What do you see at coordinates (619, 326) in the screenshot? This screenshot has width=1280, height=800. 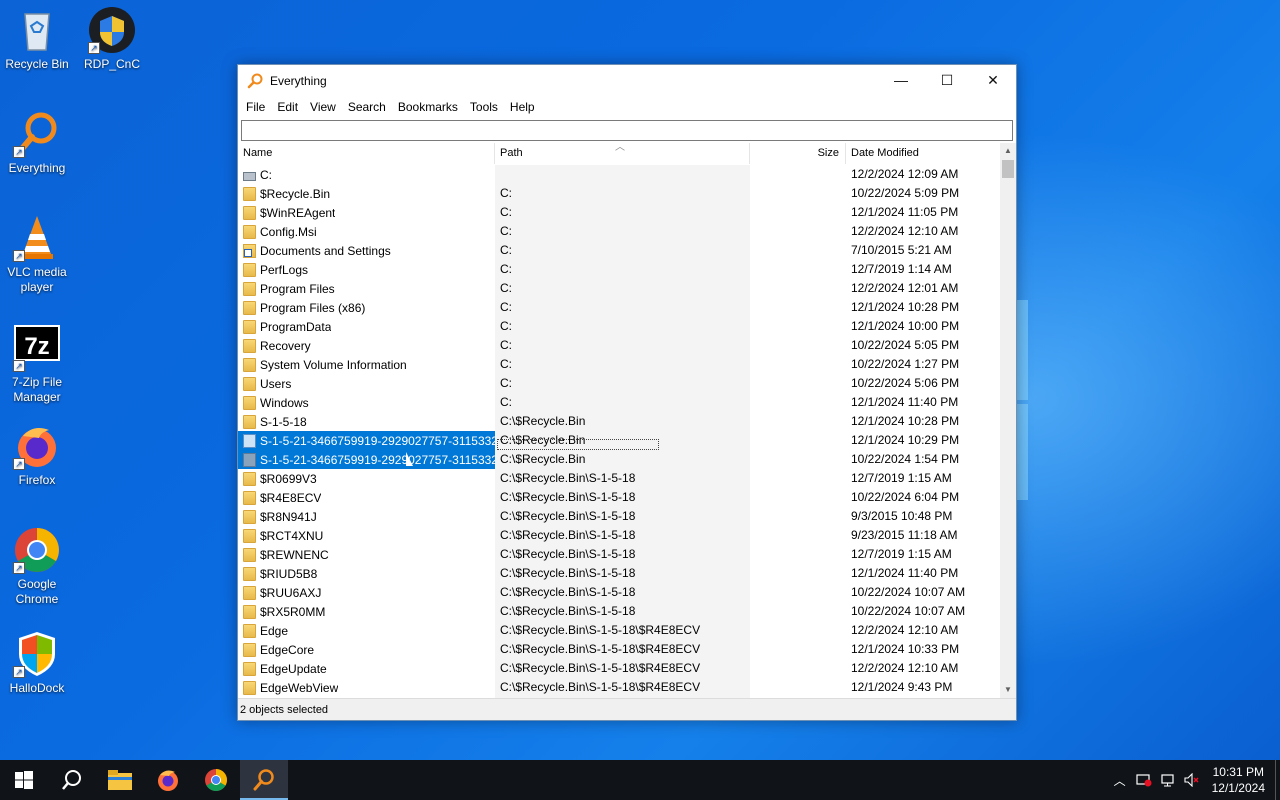 I see `result-row: ProgramData C: 12/1/2024 10:00 PM` at bounding box center [619, 326].